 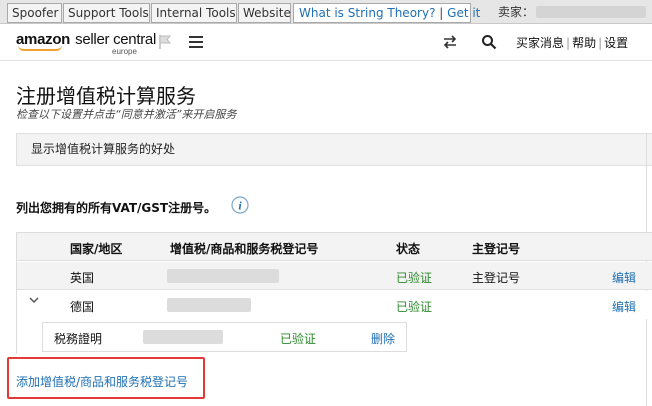 What do you see at coordinates (34, 300) in the screenshot?
I see `chevron-down-icon` at bounding box center [34, 300].